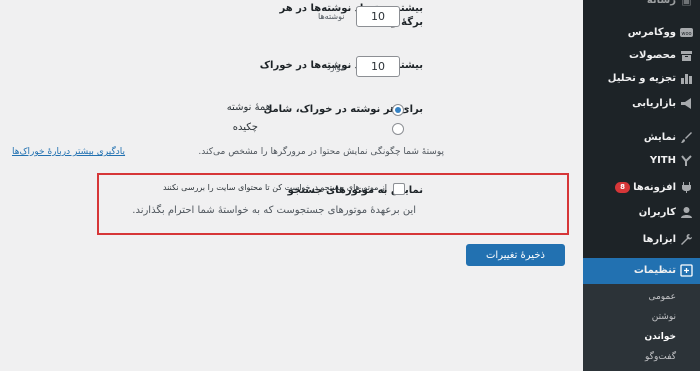  What do you see at coordinates (686, 137) in the screenshot?
I see `paintbrush-icon` at bounding box center [686, 137].